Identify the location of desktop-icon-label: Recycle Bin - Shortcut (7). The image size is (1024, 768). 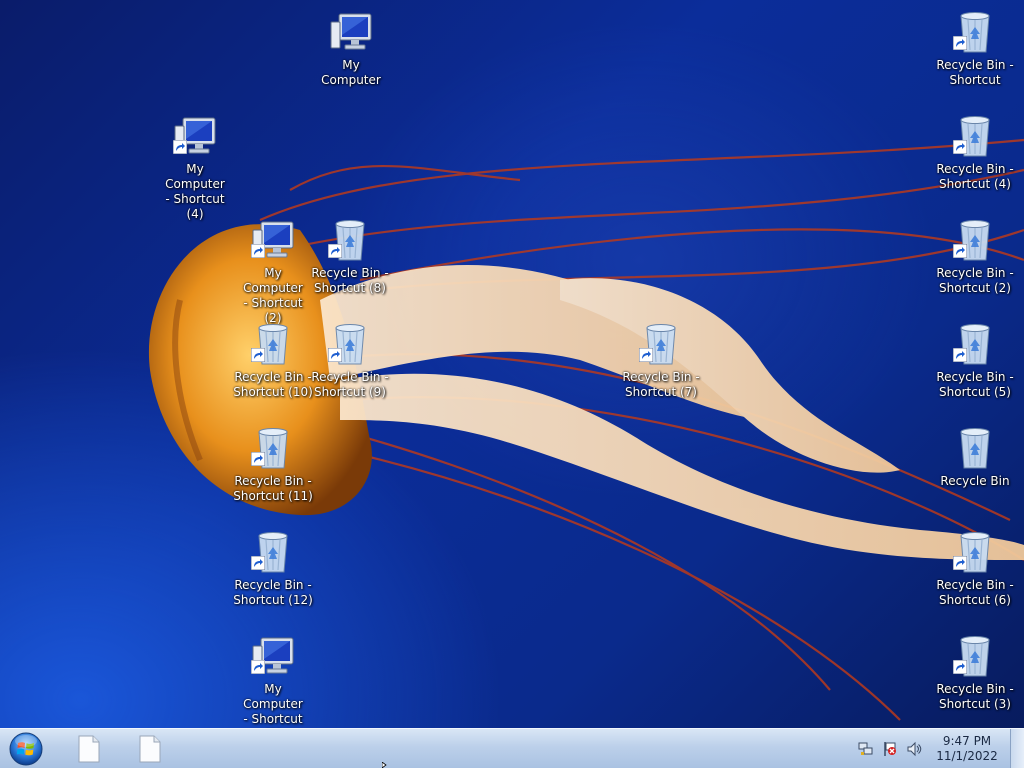
(661, 384).